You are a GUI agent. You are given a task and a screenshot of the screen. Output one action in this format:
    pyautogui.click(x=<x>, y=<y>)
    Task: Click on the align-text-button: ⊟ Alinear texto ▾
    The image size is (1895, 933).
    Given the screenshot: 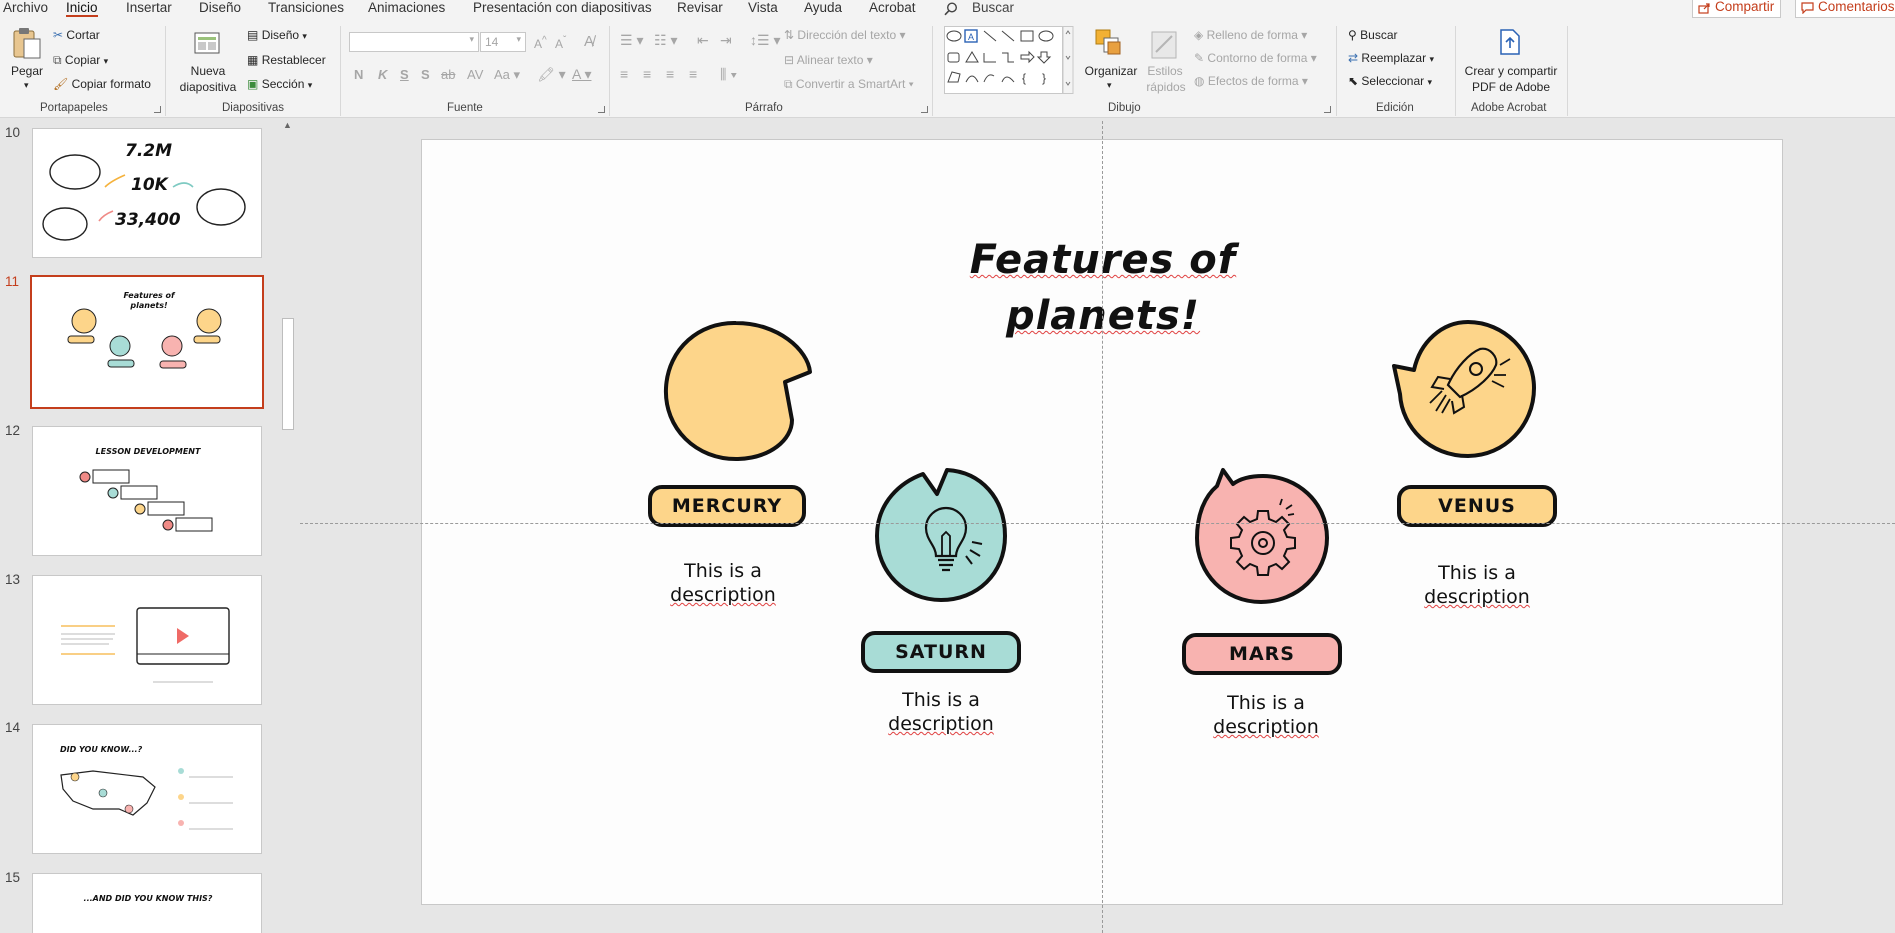 What is the action you would take?
    pyautogui.click(x=828, y=60)
    